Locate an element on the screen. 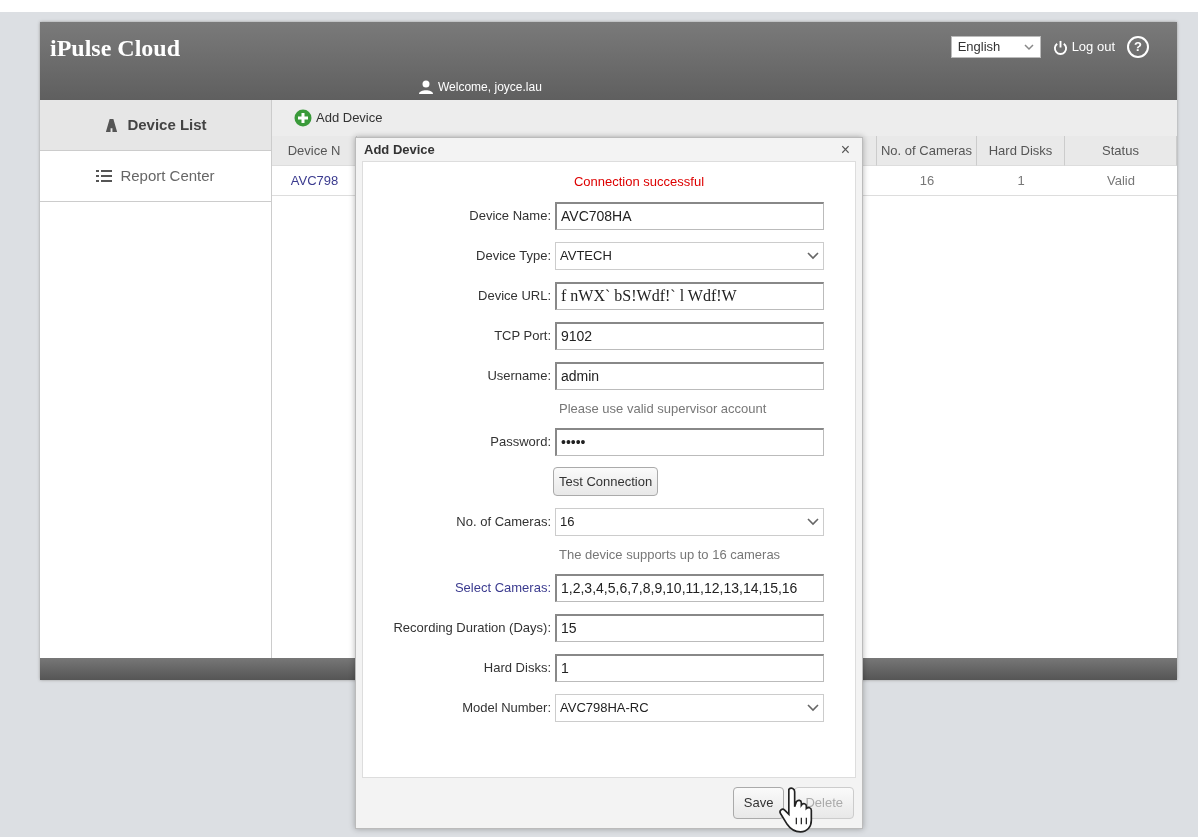  field-label: Device URL: is located at coordinates (514, 295).